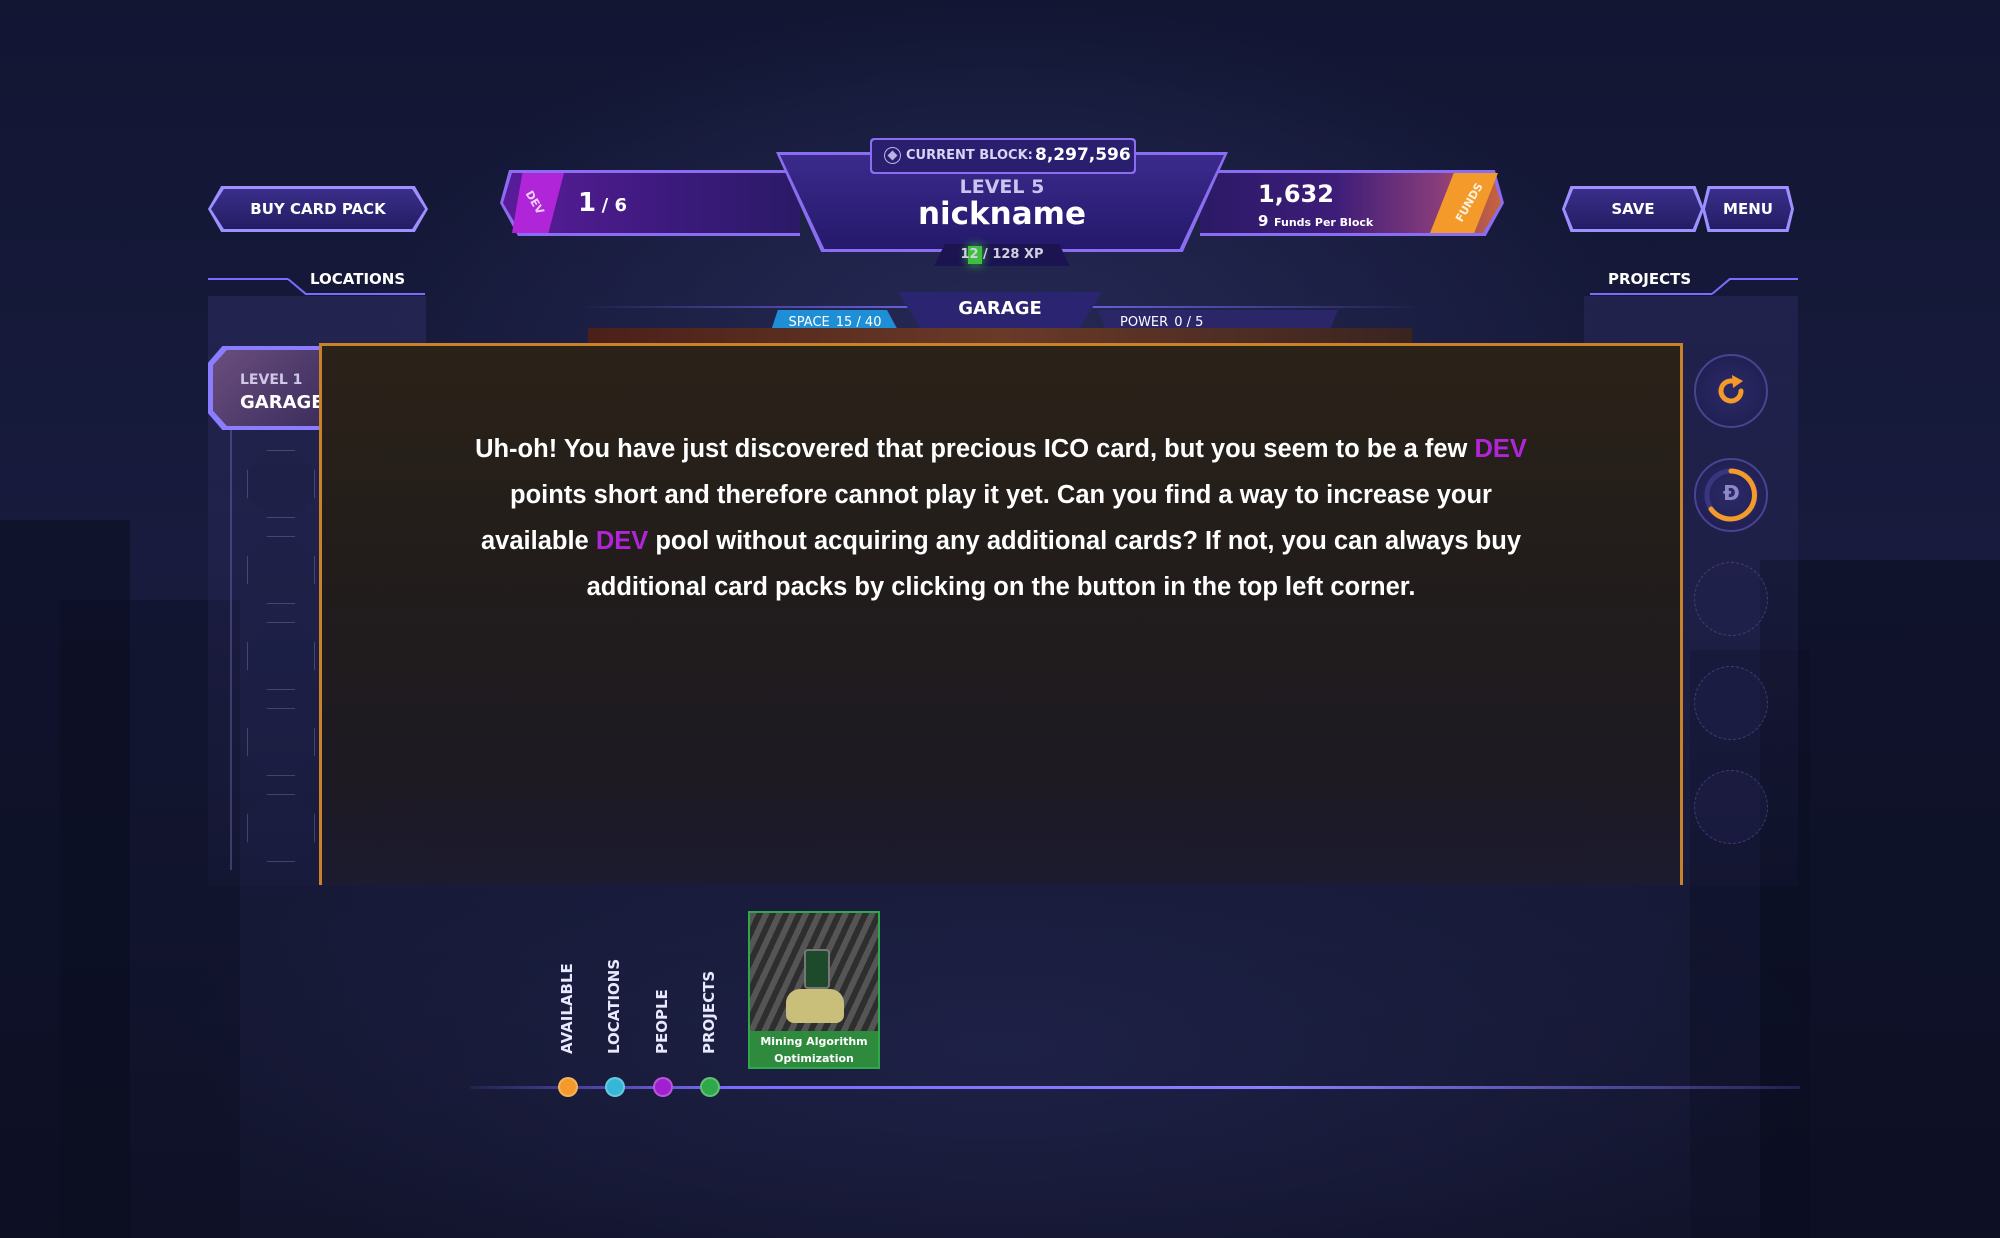 Image resolution: width=2000 pixels, height=1238 pixels. I want to click on player-nickname: nickname, so click(1001, 214).